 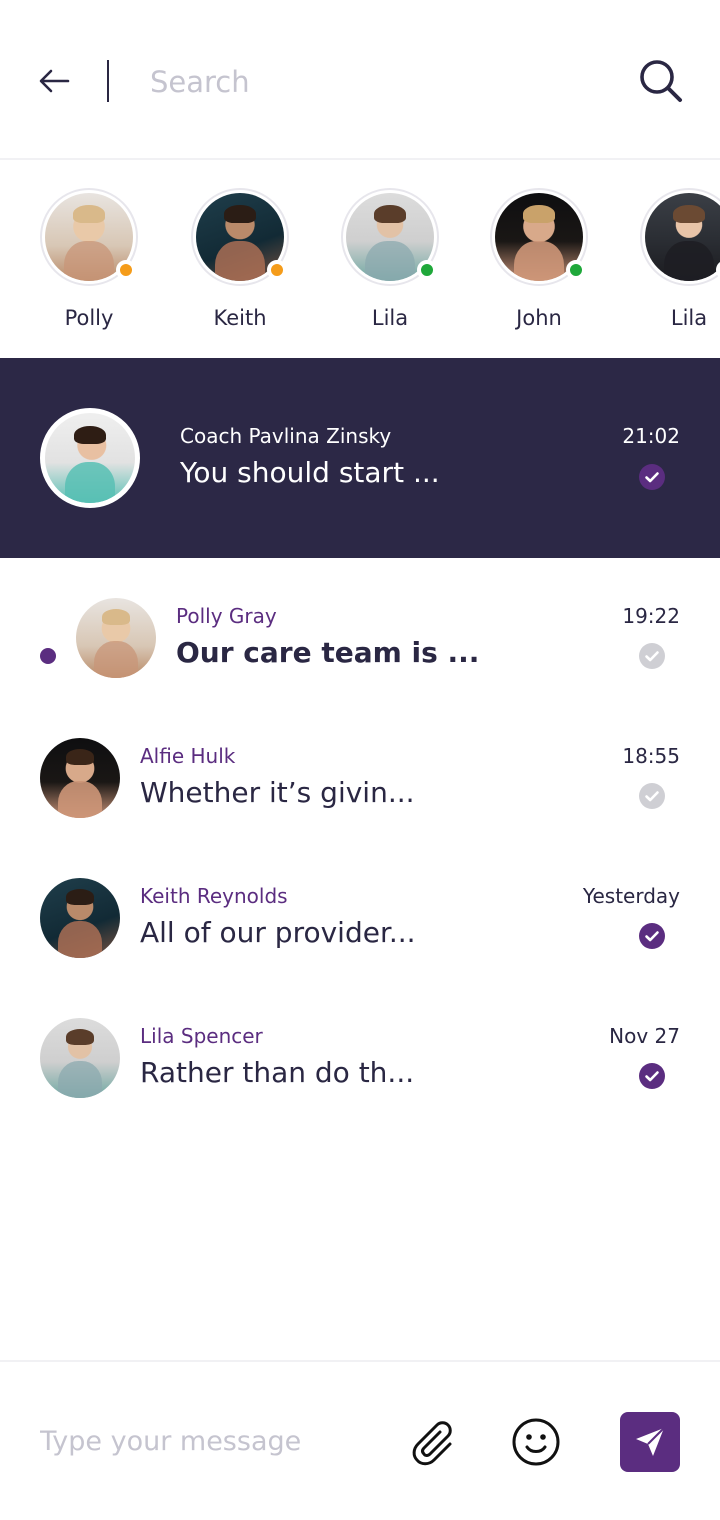 I want to click on paperclip-icon, so click(x=432, y=1443).